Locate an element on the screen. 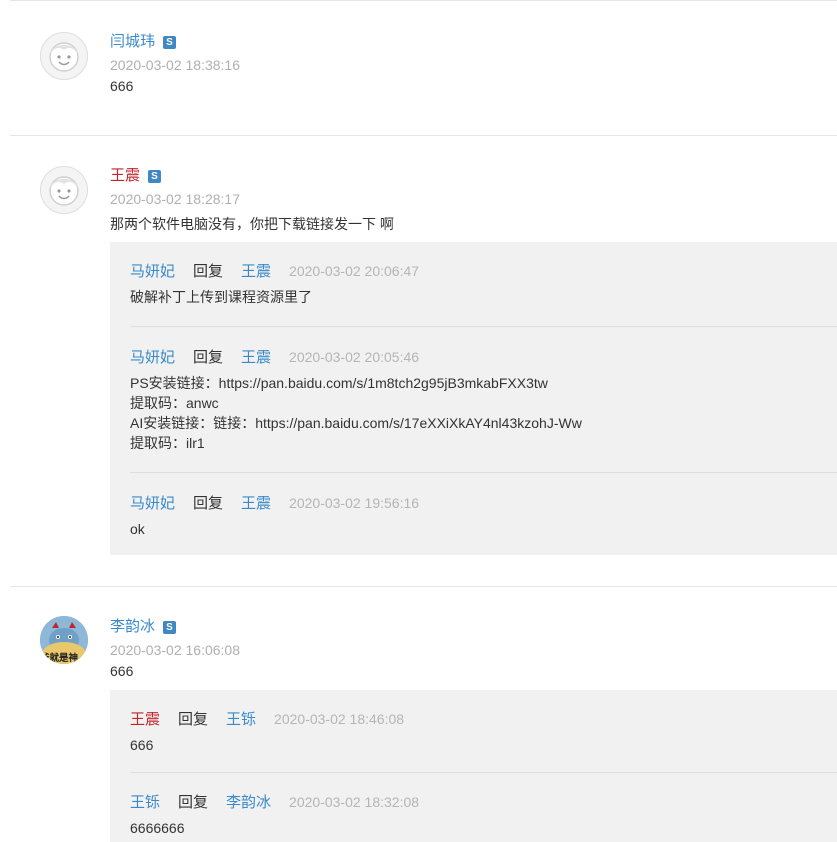  reply-time: 2020-03-02 18:32:08 is located at coordinates (354, 802).